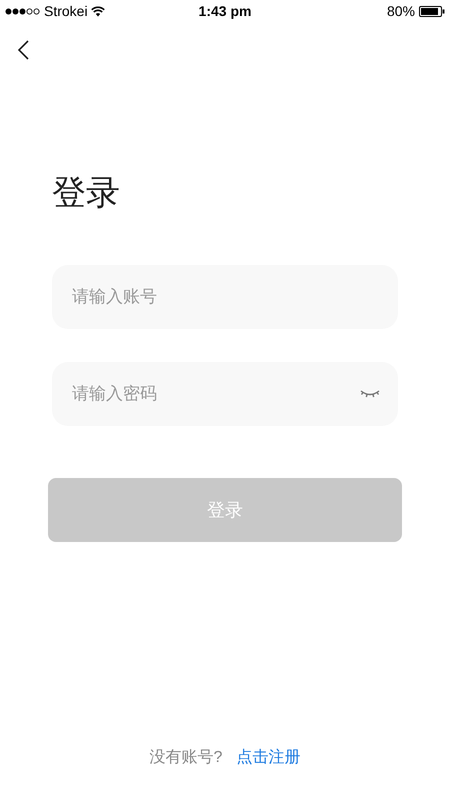  Describe the element at coordinates (370, 394) in the screenshot. I see `closed-eye-icon` at that location.